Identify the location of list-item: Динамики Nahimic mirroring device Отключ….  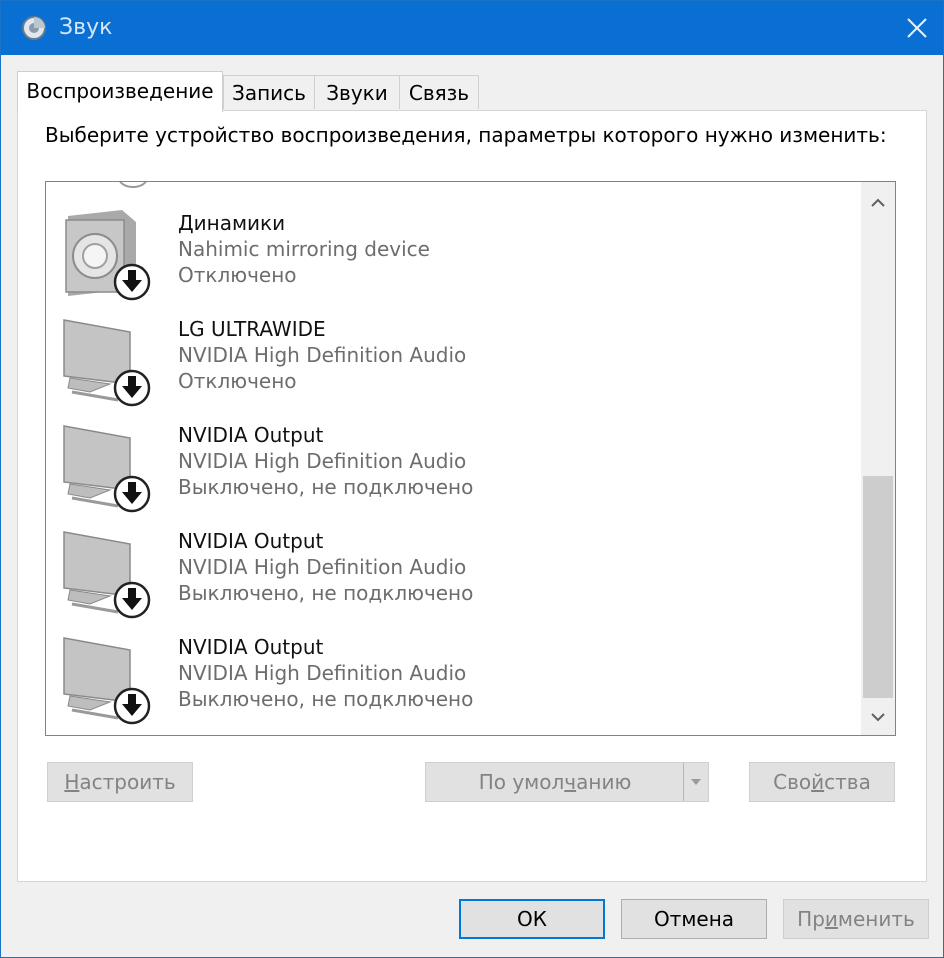
(453, 255).